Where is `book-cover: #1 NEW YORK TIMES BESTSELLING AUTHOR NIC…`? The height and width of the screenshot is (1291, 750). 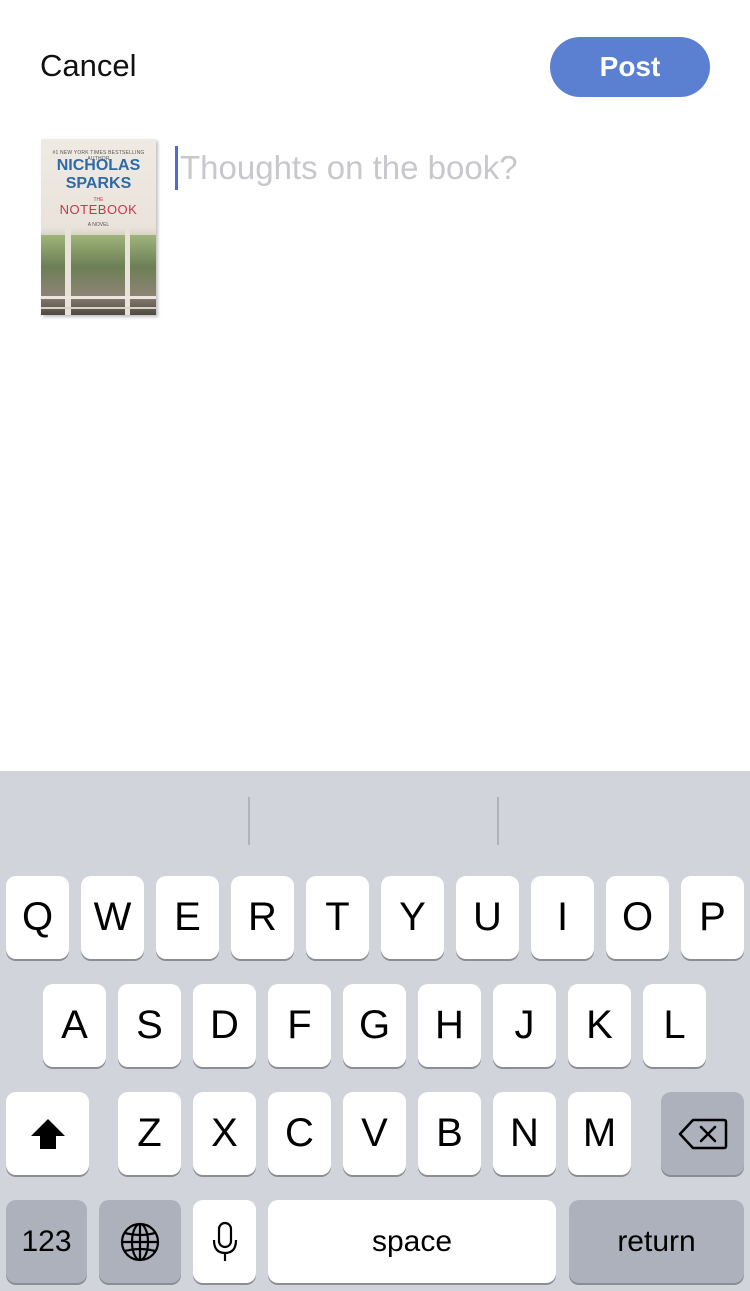
book-cover: #1 NEW YORK TIMES BESTSELLING AUTHOR NIC… is located at coordinates (98, 227).